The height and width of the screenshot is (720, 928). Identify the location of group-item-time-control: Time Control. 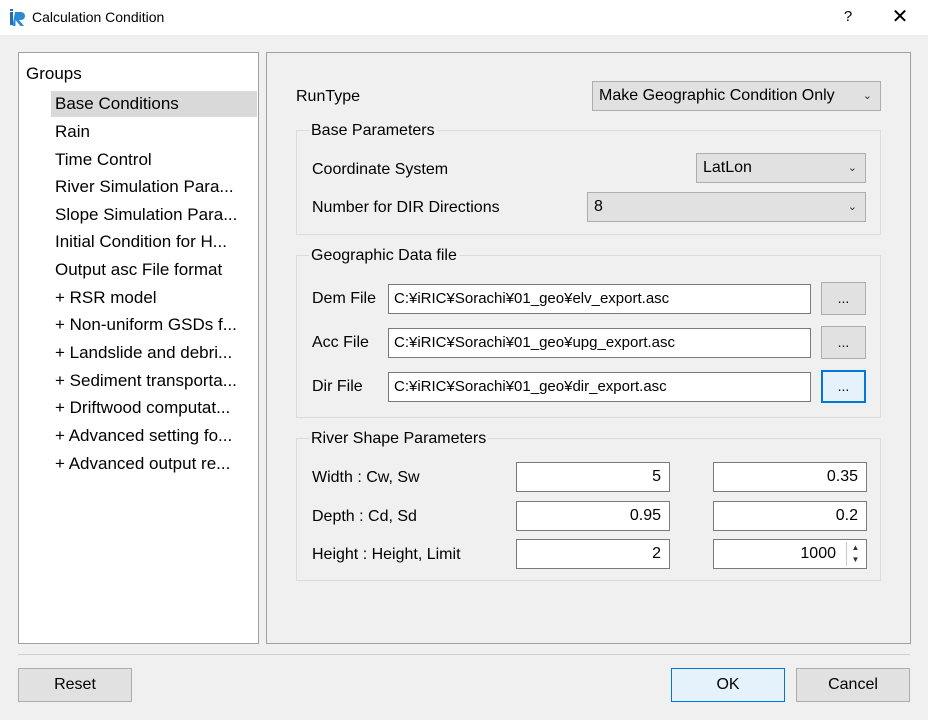
(154, 160).